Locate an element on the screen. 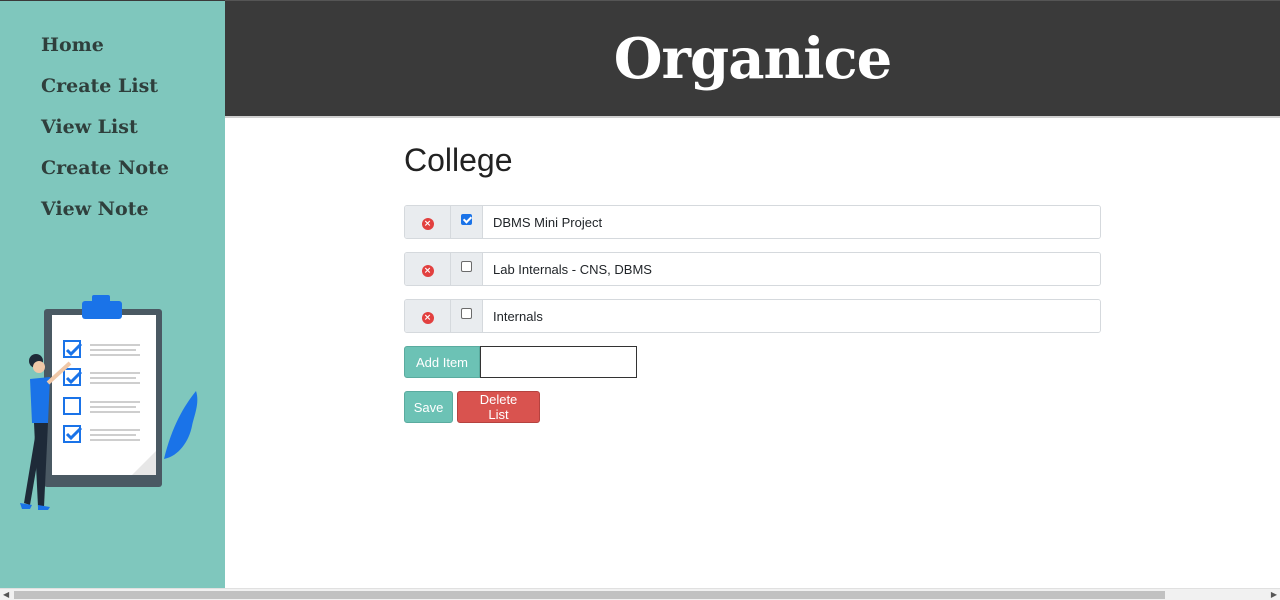 This screenshot has height=600, width=1280. list-title: College is located at coordinates (458, 160).